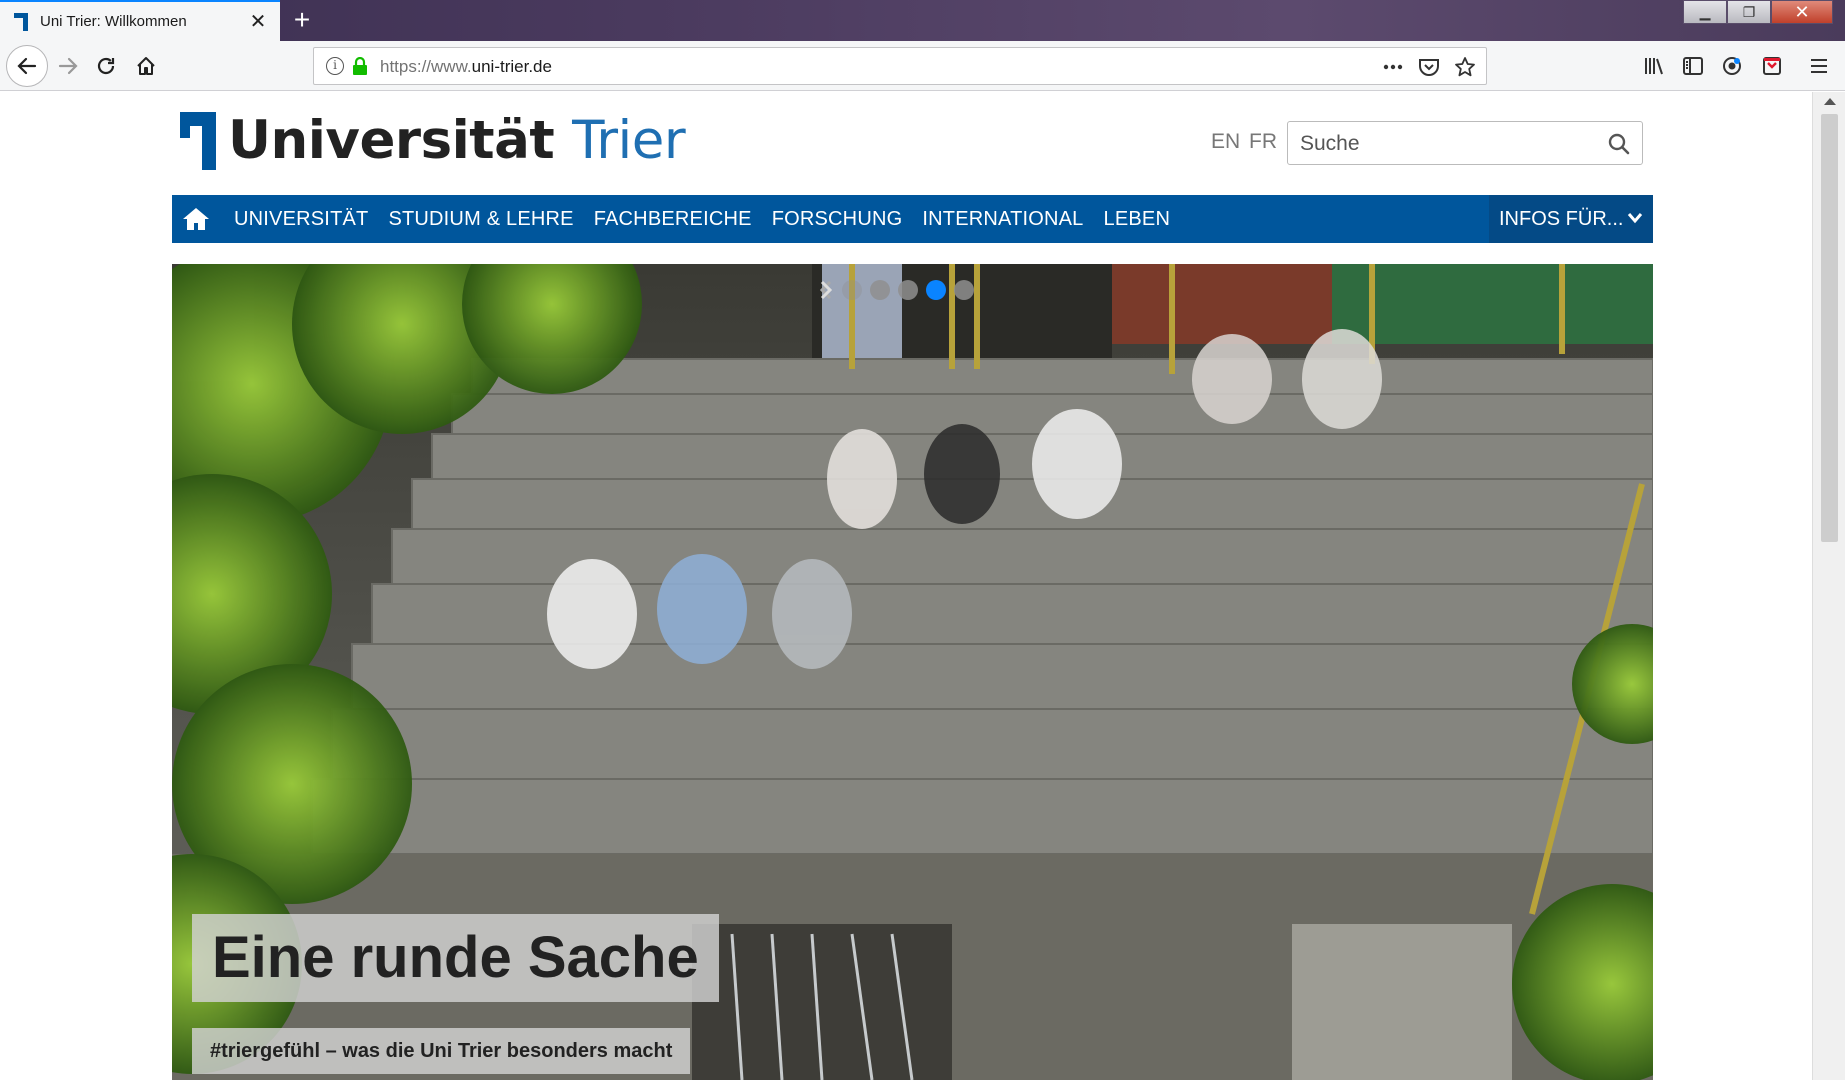 The image size is (1845, 1080). I want to click on logo-text: Universität Trier, so click(457, 140).